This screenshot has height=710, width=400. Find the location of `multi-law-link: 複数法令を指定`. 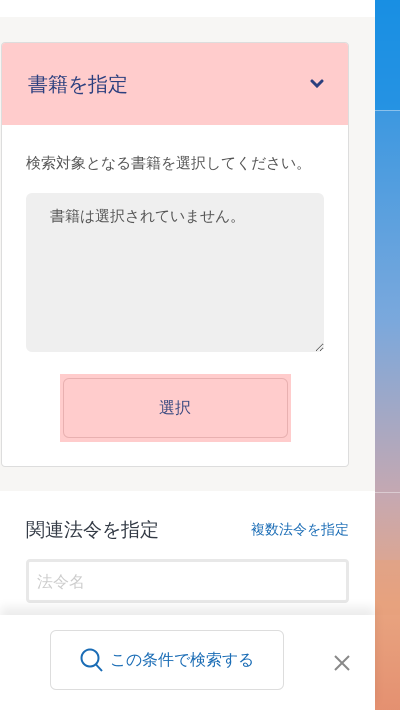

multi-law-link: 複数法令を指定 is located at coordinates (300, 530).